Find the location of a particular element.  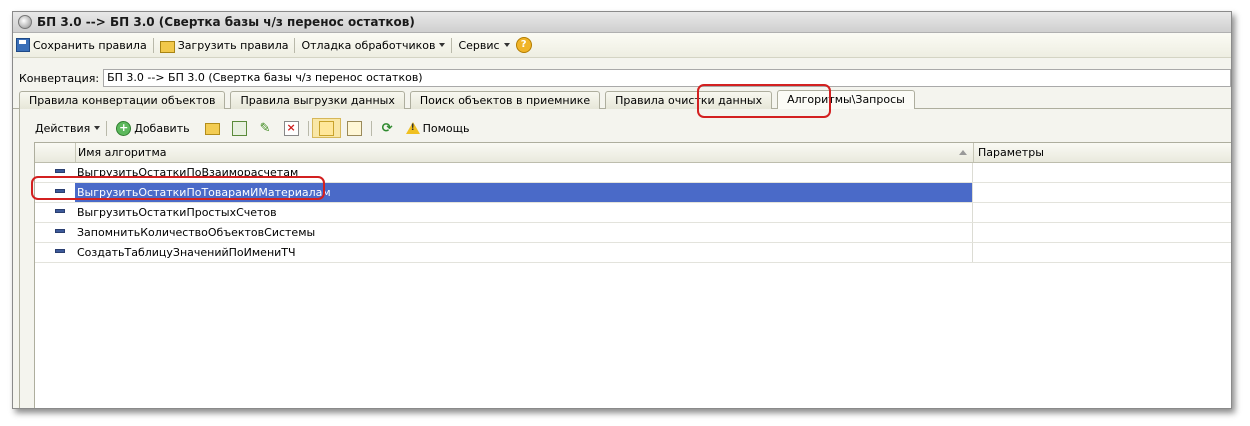

load-rules-label: Загрузить правила is located at coordinates (233, 45).